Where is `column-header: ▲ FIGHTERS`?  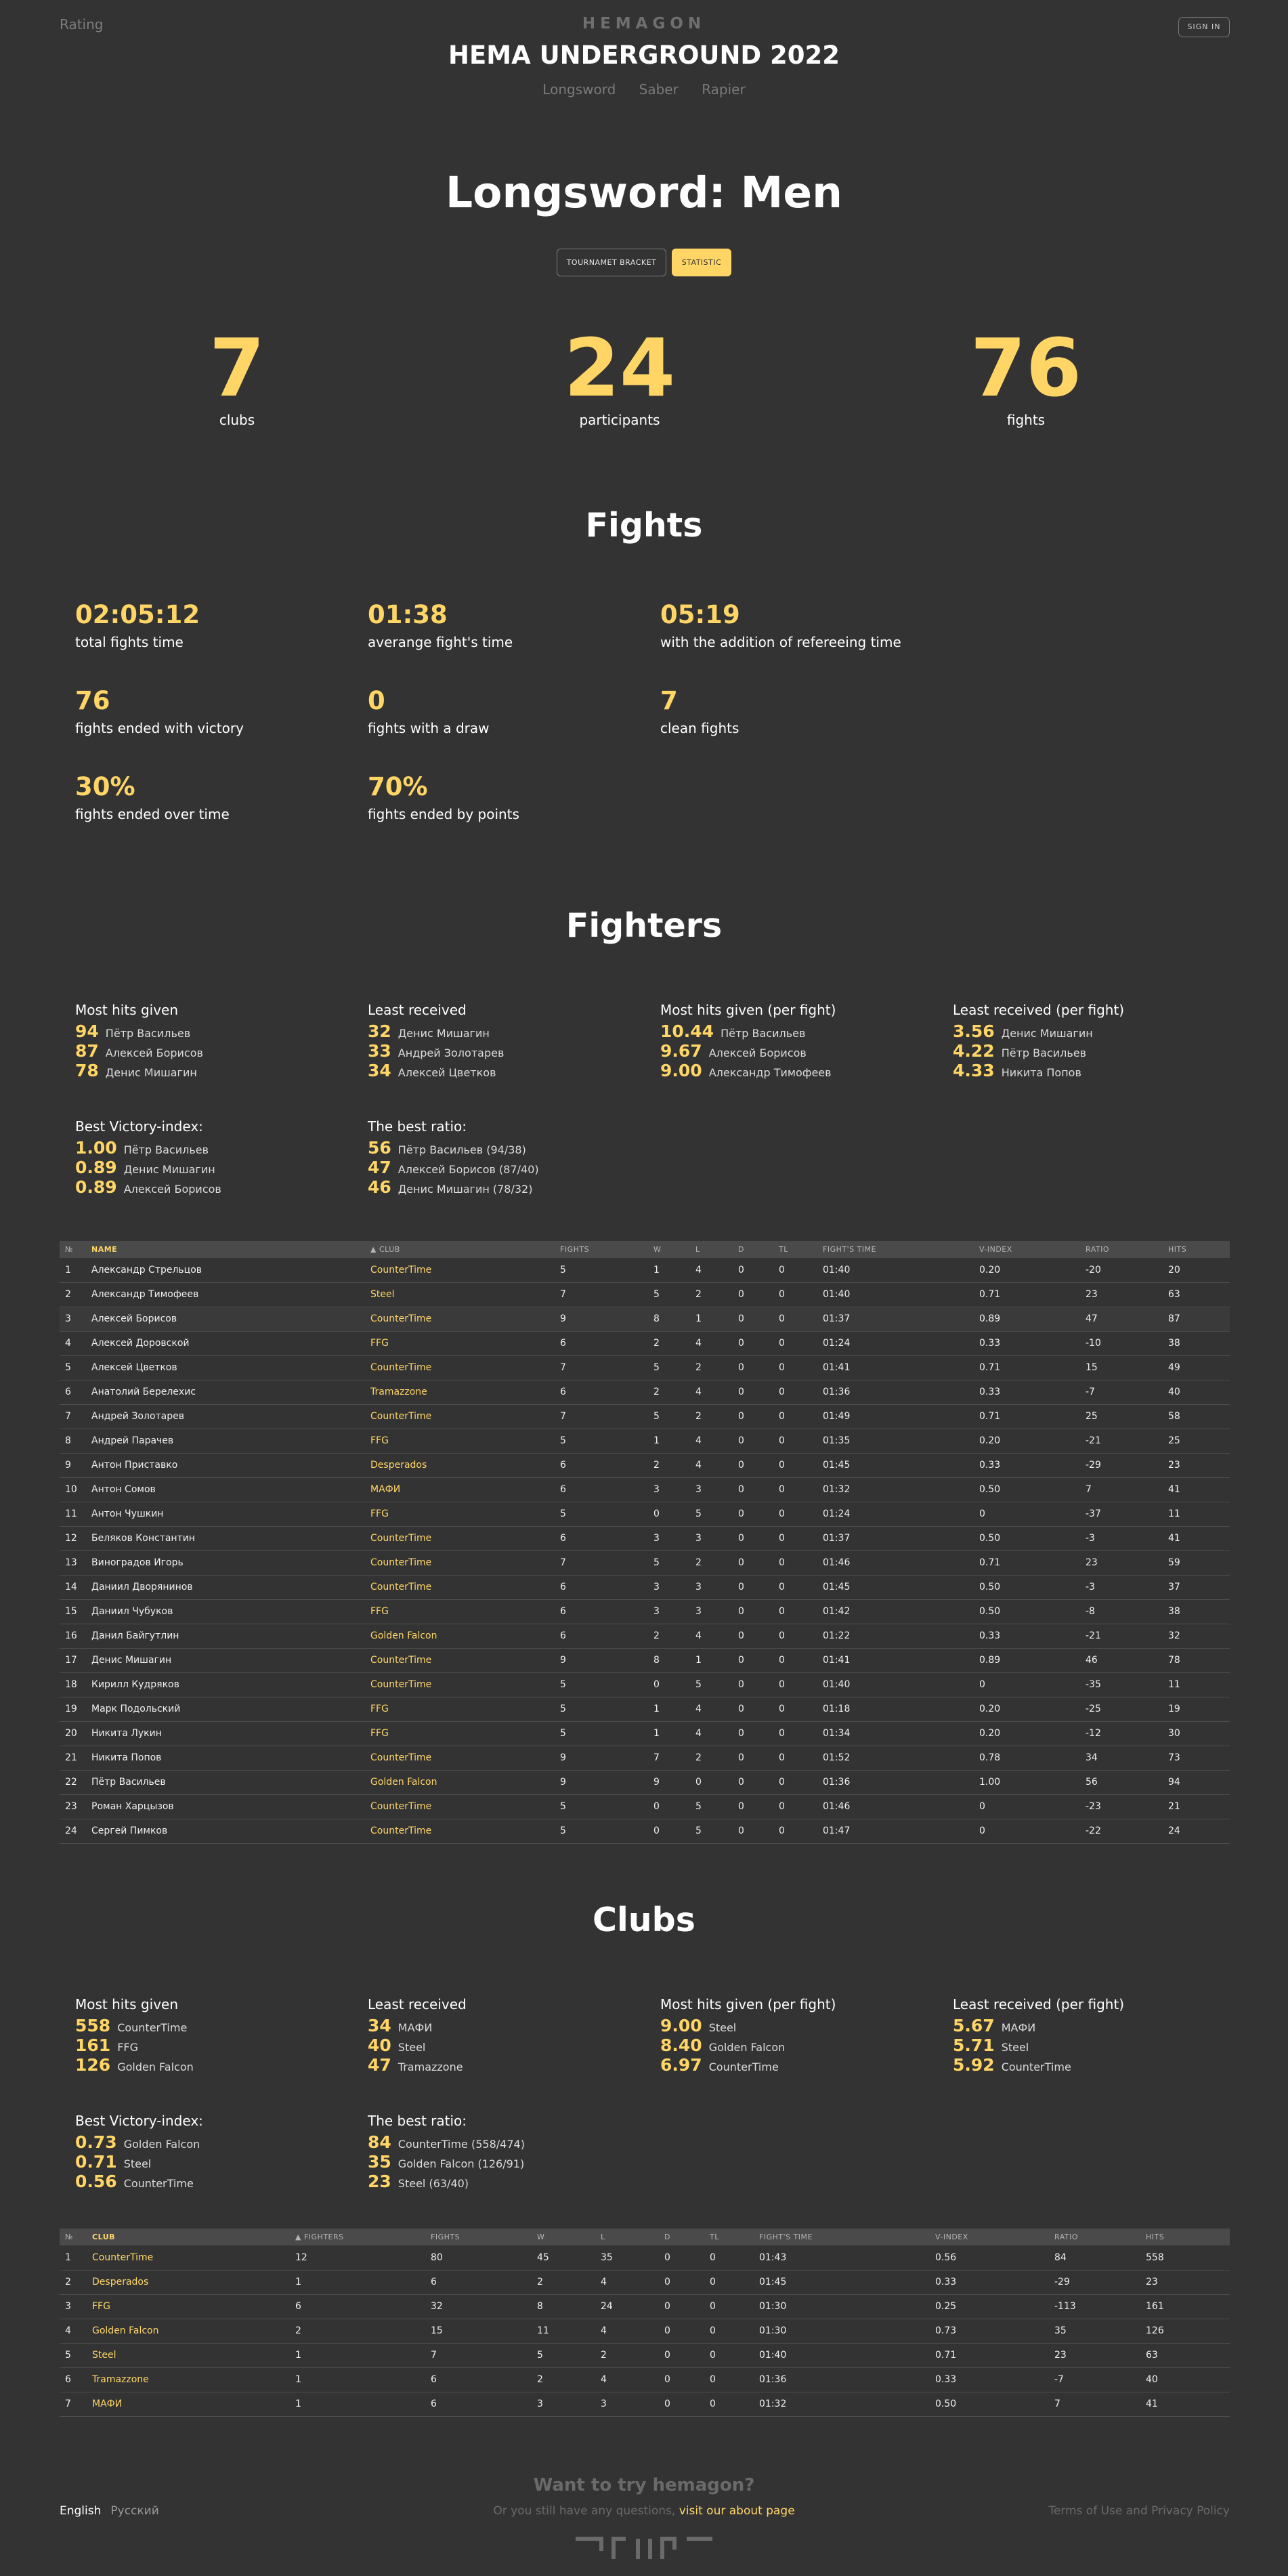
column-header: ▲ FIGHTERS is located at coordinates (357, 2237).